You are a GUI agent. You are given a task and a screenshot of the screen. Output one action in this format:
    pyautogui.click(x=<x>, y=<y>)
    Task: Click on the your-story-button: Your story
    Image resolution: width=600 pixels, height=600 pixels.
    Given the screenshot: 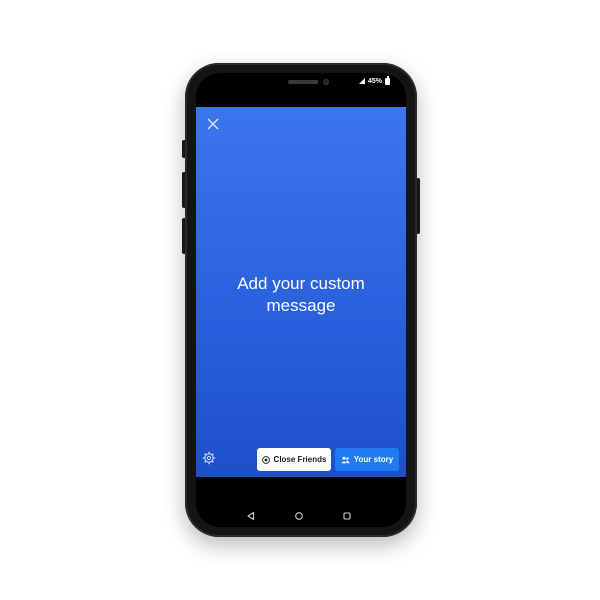 What is the action you would take?
    pyautogui.click(x=367, y=459)
    